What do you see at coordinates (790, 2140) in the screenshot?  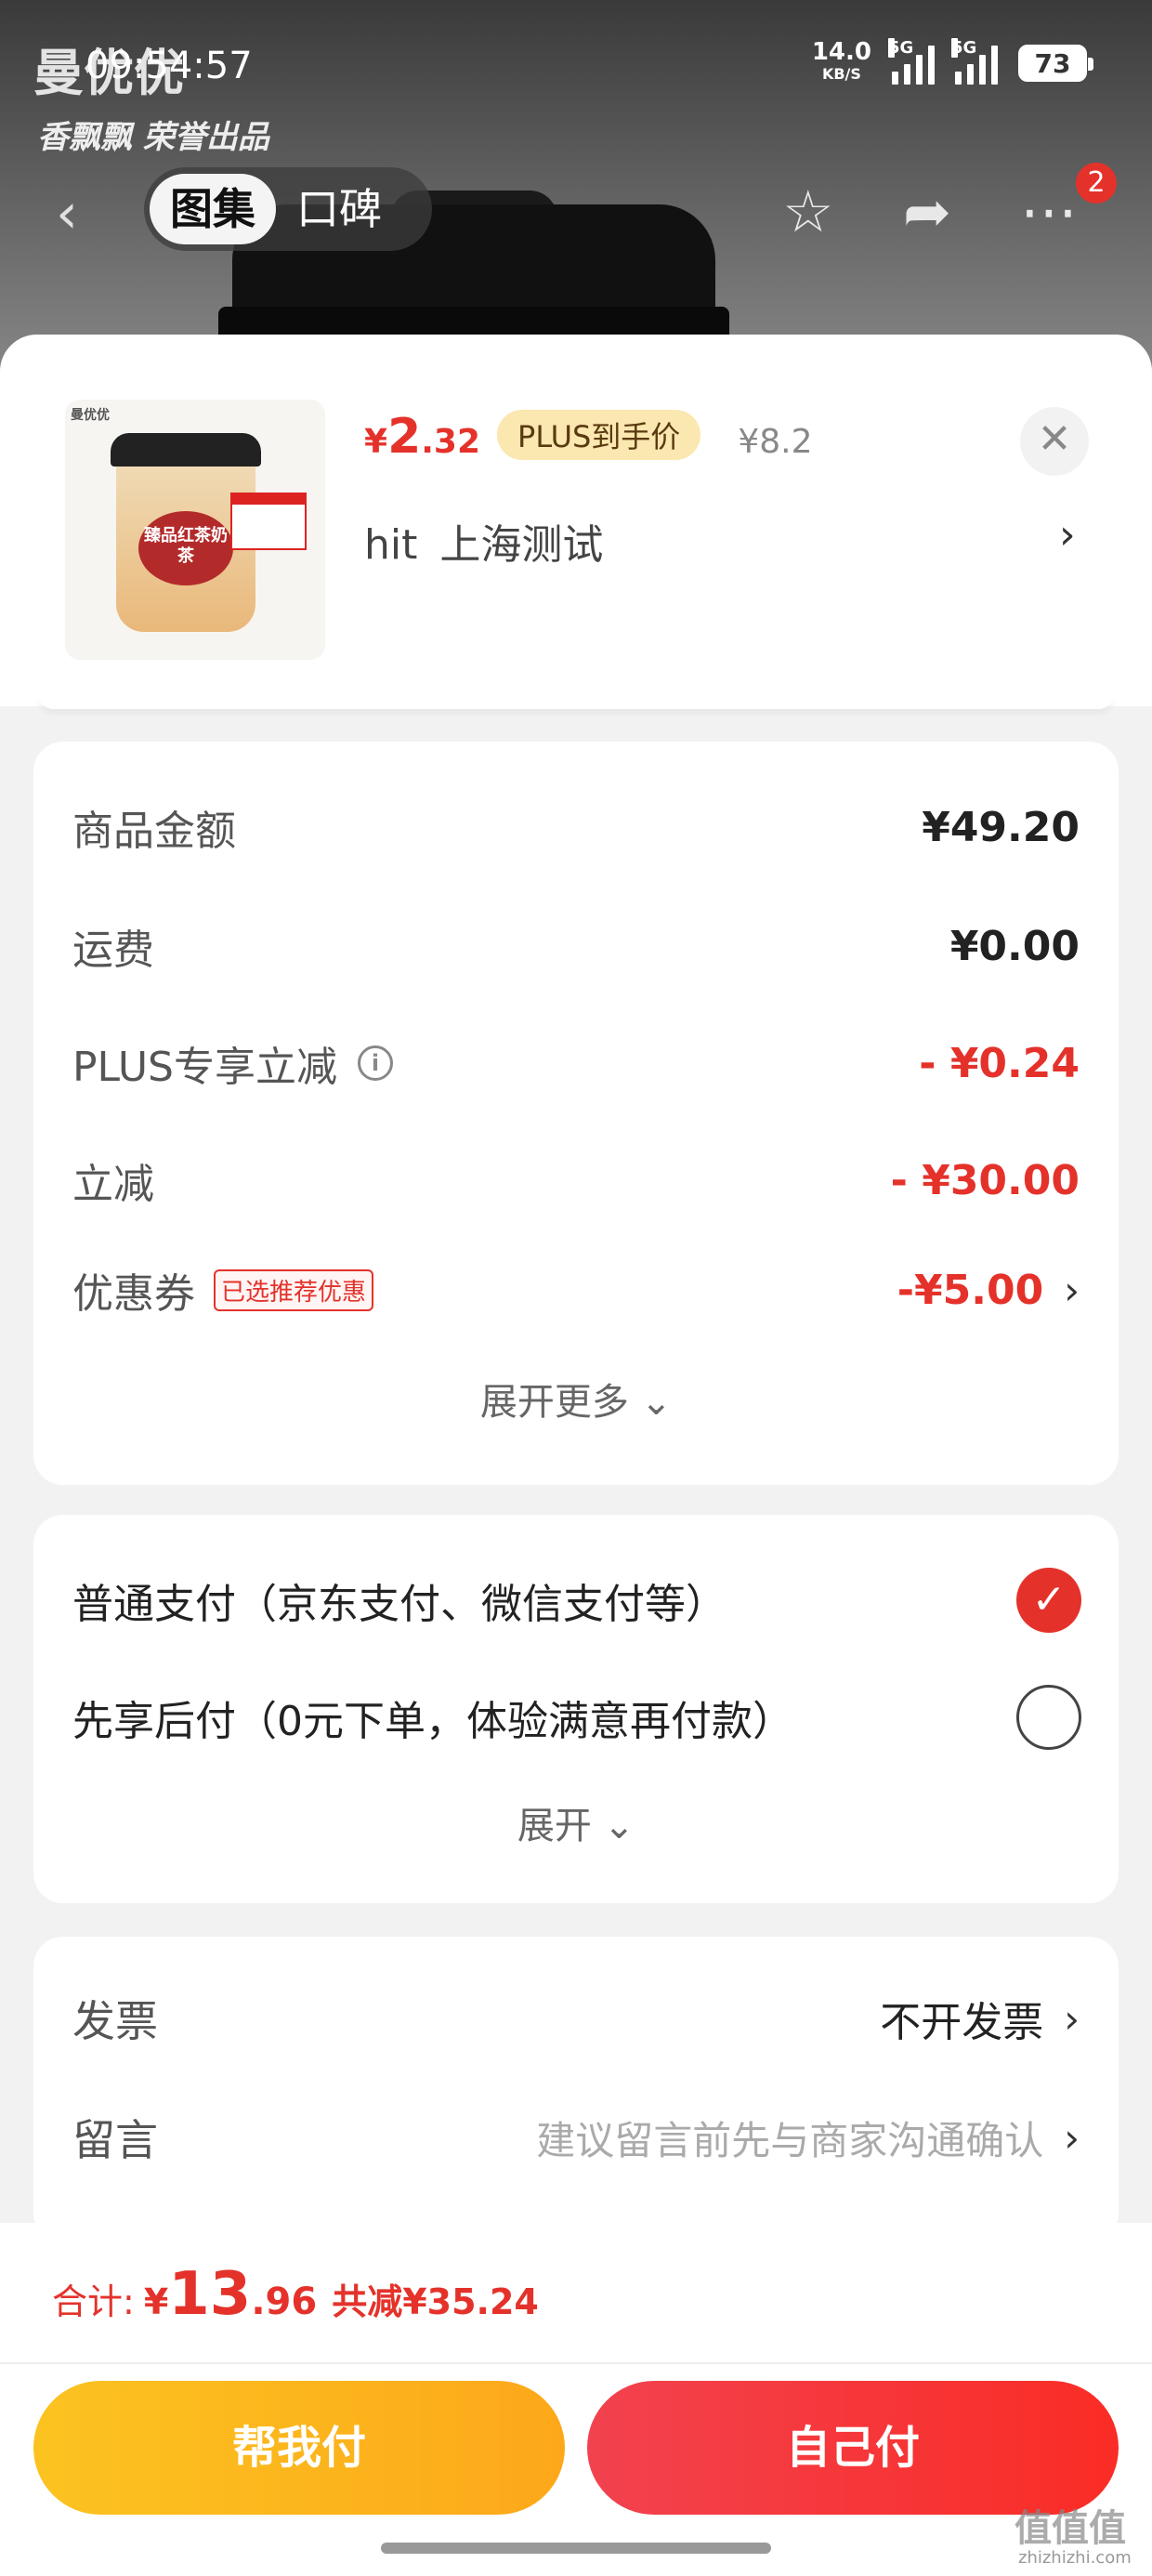 I see `note-placeholder: 建议留言前先与商家沟通确认` at bounding box center [790, 2140].